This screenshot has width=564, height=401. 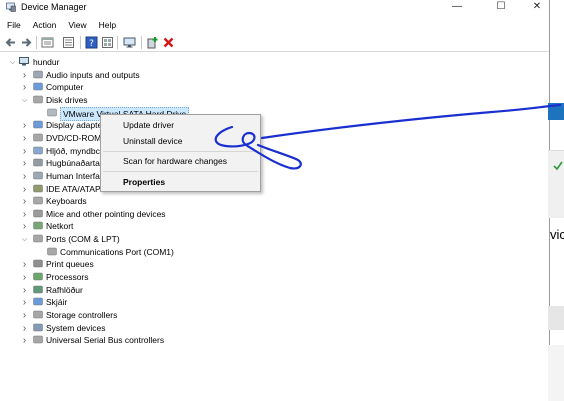 I want to click on back-arrow-icon, so click(x=10, y=42).